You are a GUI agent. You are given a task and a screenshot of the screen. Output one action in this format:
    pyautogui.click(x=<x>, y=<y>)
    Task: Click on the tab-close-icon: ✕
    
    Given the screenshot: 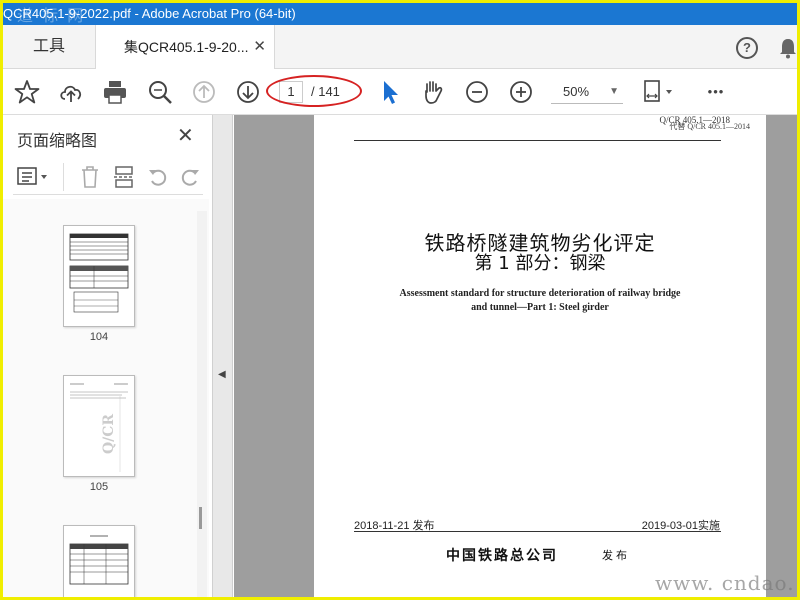 What is the action you would take?
    pyautogui.click(x=259, y=47)
    